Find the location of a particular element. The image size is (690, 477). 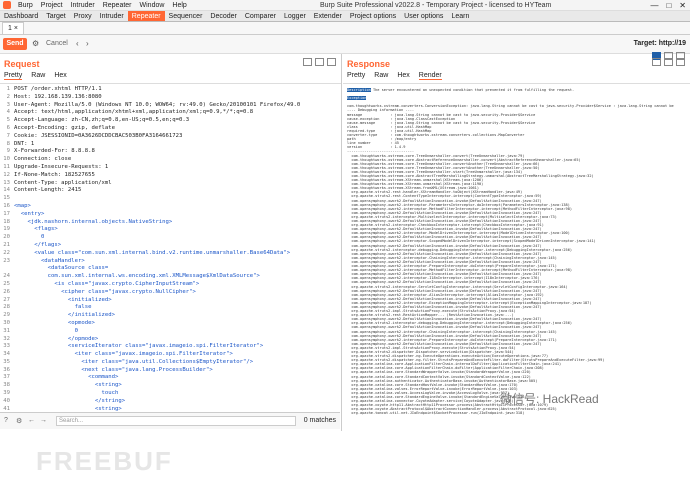

menu-burp: Burp is located at coordinates (25, 5).